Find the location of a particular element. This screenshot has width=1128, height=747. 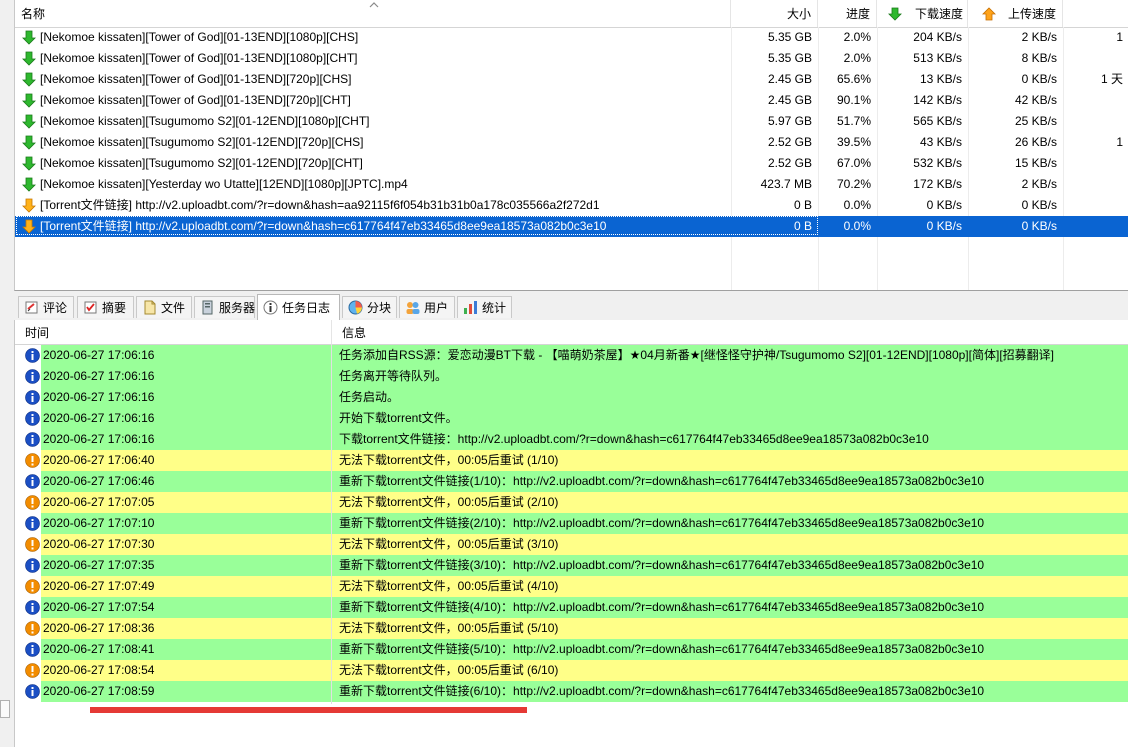

detail-tab-bar: 评论 摘要 文件 服务器 任务日志 分块 用户 统计 is located at coordinates (571, 307).